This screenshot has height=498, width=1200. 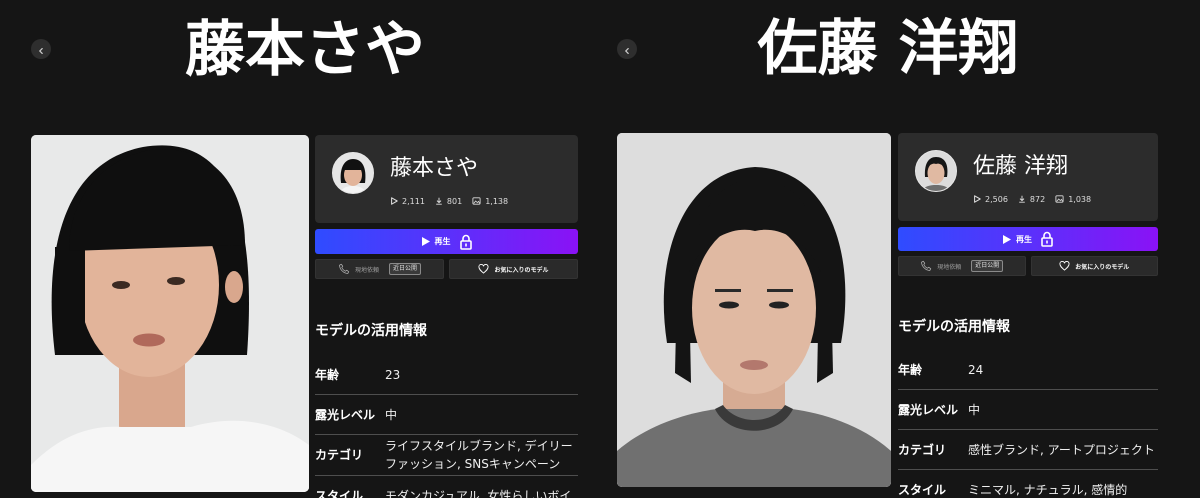 I want to click on model-name: 藤本さや, so click(x=434, y=168).